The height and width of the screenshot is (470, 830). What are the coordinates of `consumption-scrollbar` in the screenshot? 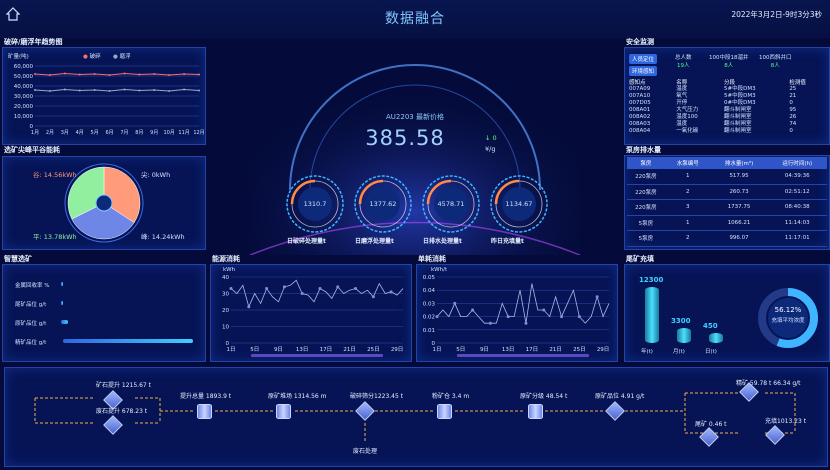 It's located at (317, 355).